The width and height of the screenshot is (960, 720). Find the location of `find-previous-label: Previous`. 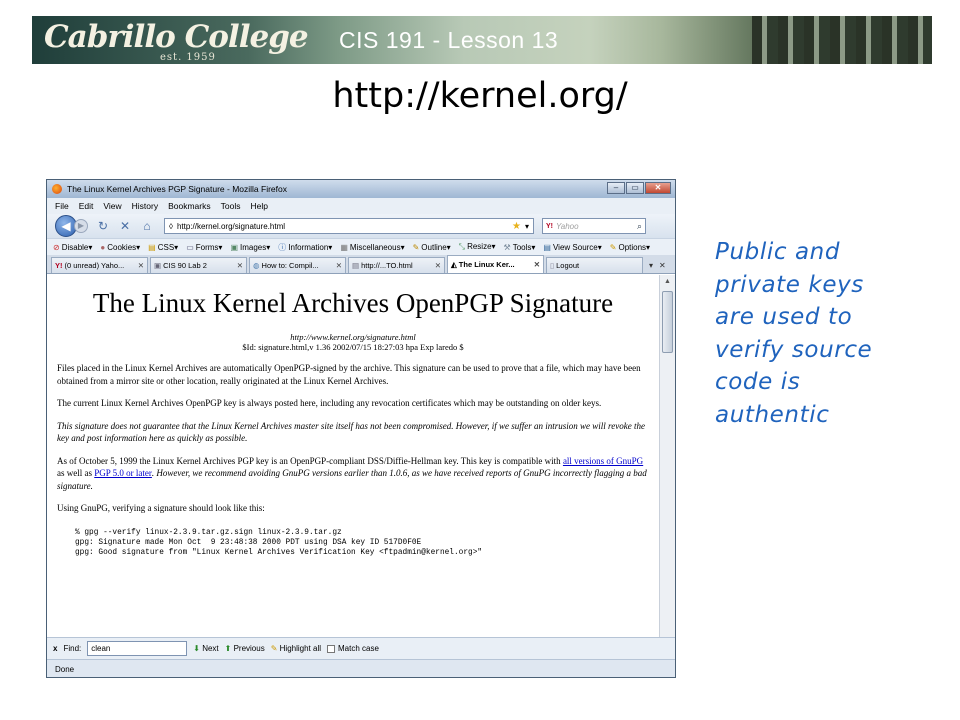

find-previous-label: Previous is located at coordinates (249, 648).